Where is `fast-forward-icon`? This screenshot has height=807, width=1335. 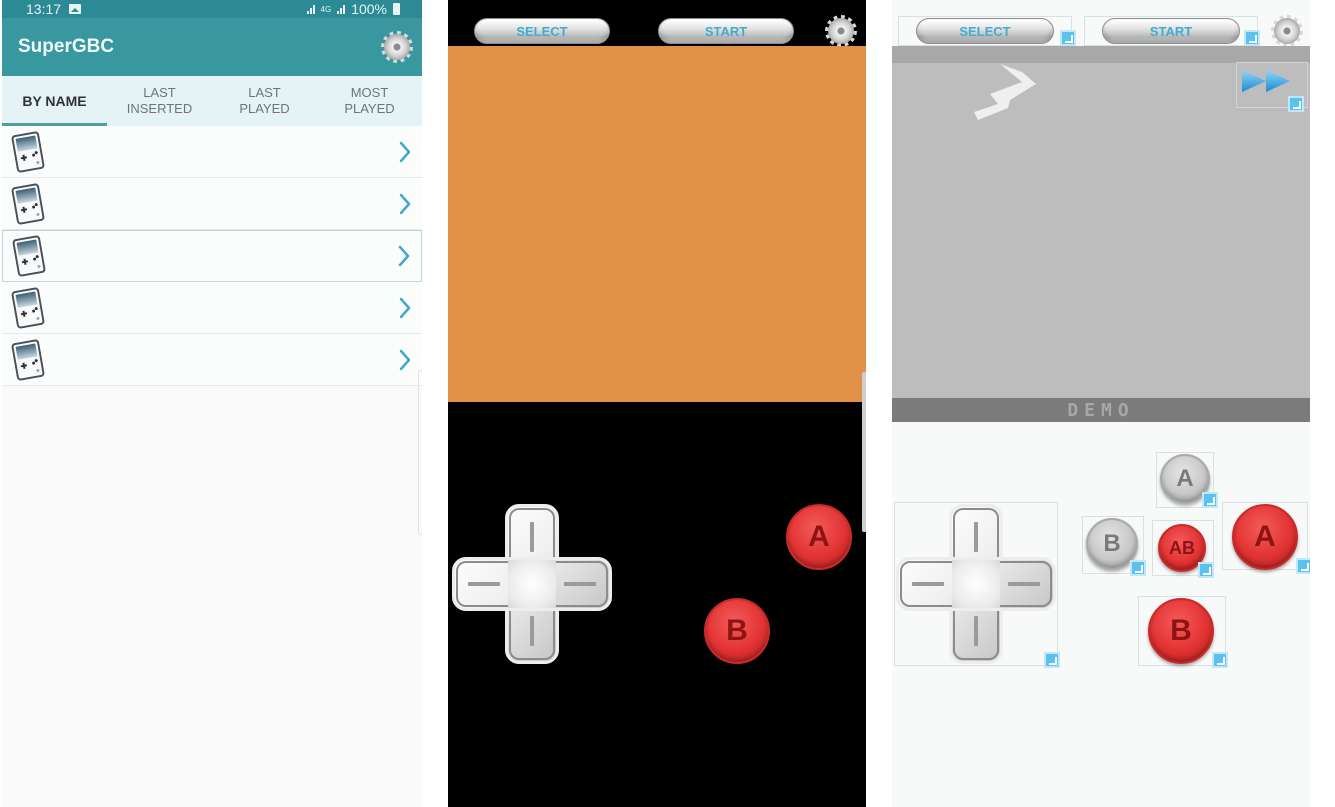 fast-forward-icon is located at coordinates (1268, 81).